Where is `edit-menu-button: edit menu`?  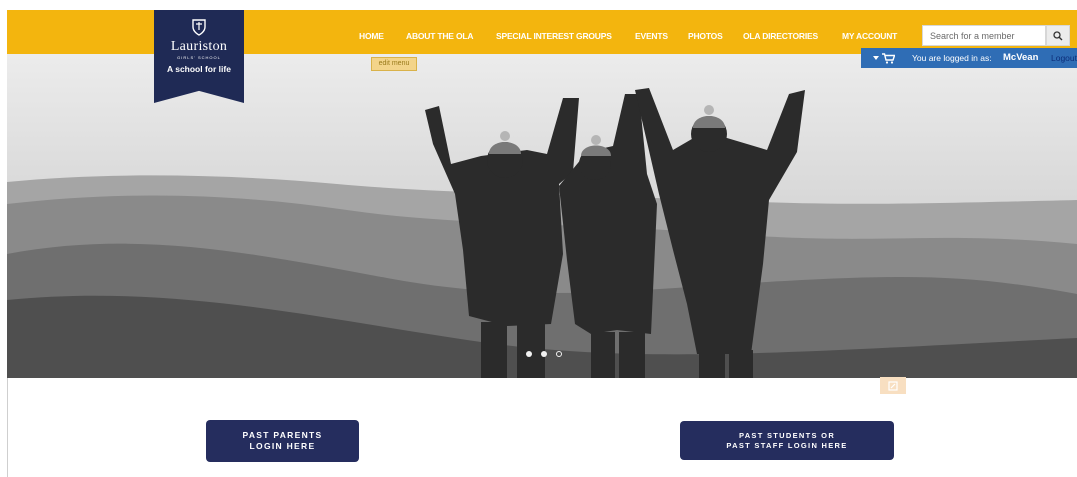 edit-menu-button: edit menu is located at coordinates (394, 64).